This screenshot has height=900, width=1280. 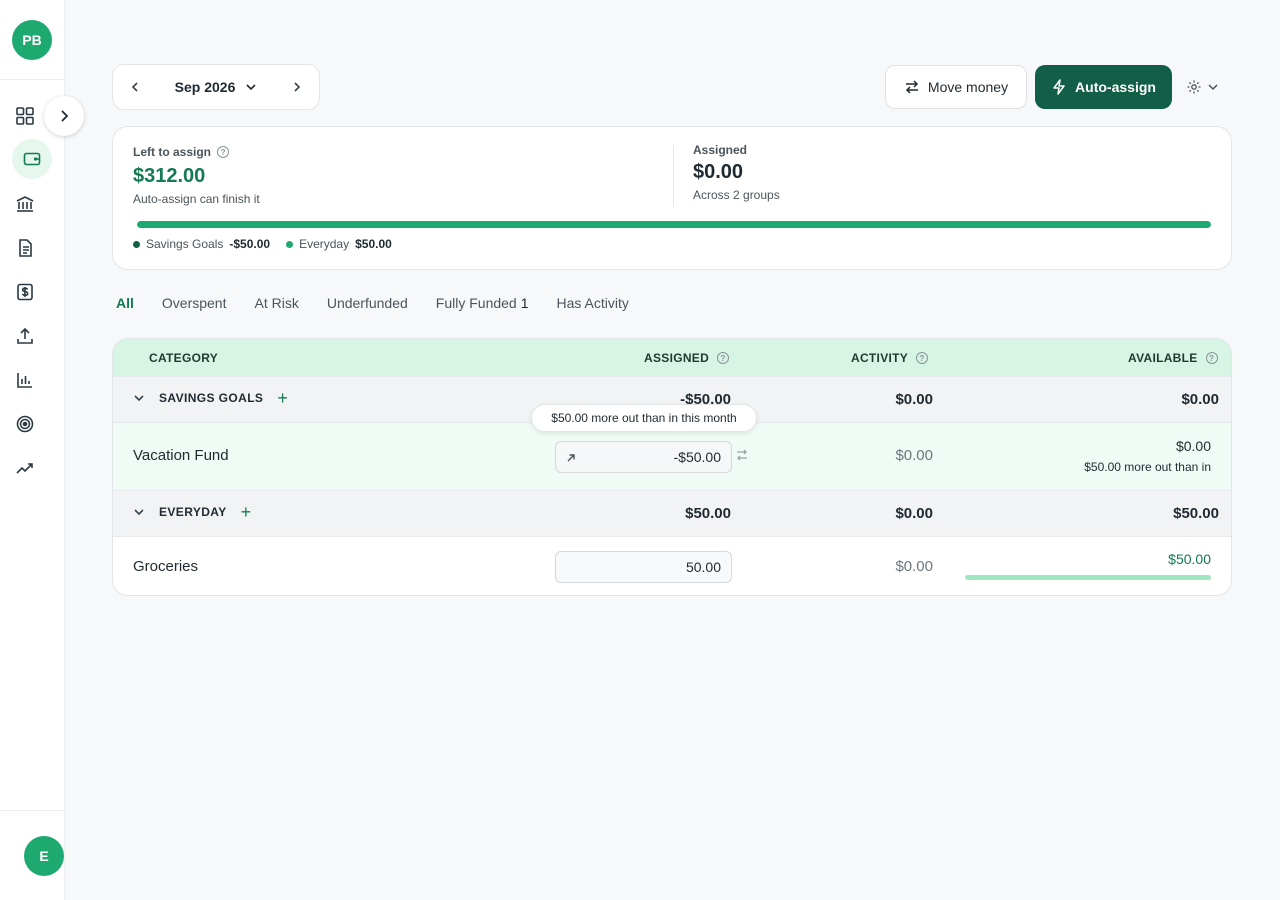 I want to click on header-assigned: ASSIGNED?, so click(x=687, y=358).